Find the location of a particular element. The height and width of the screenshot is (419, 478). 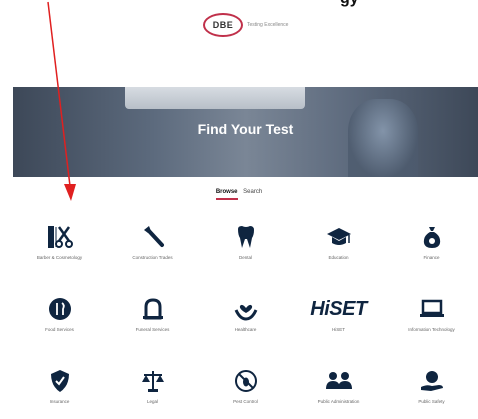

heart-hand-icon is located at coordinates (245, 312).